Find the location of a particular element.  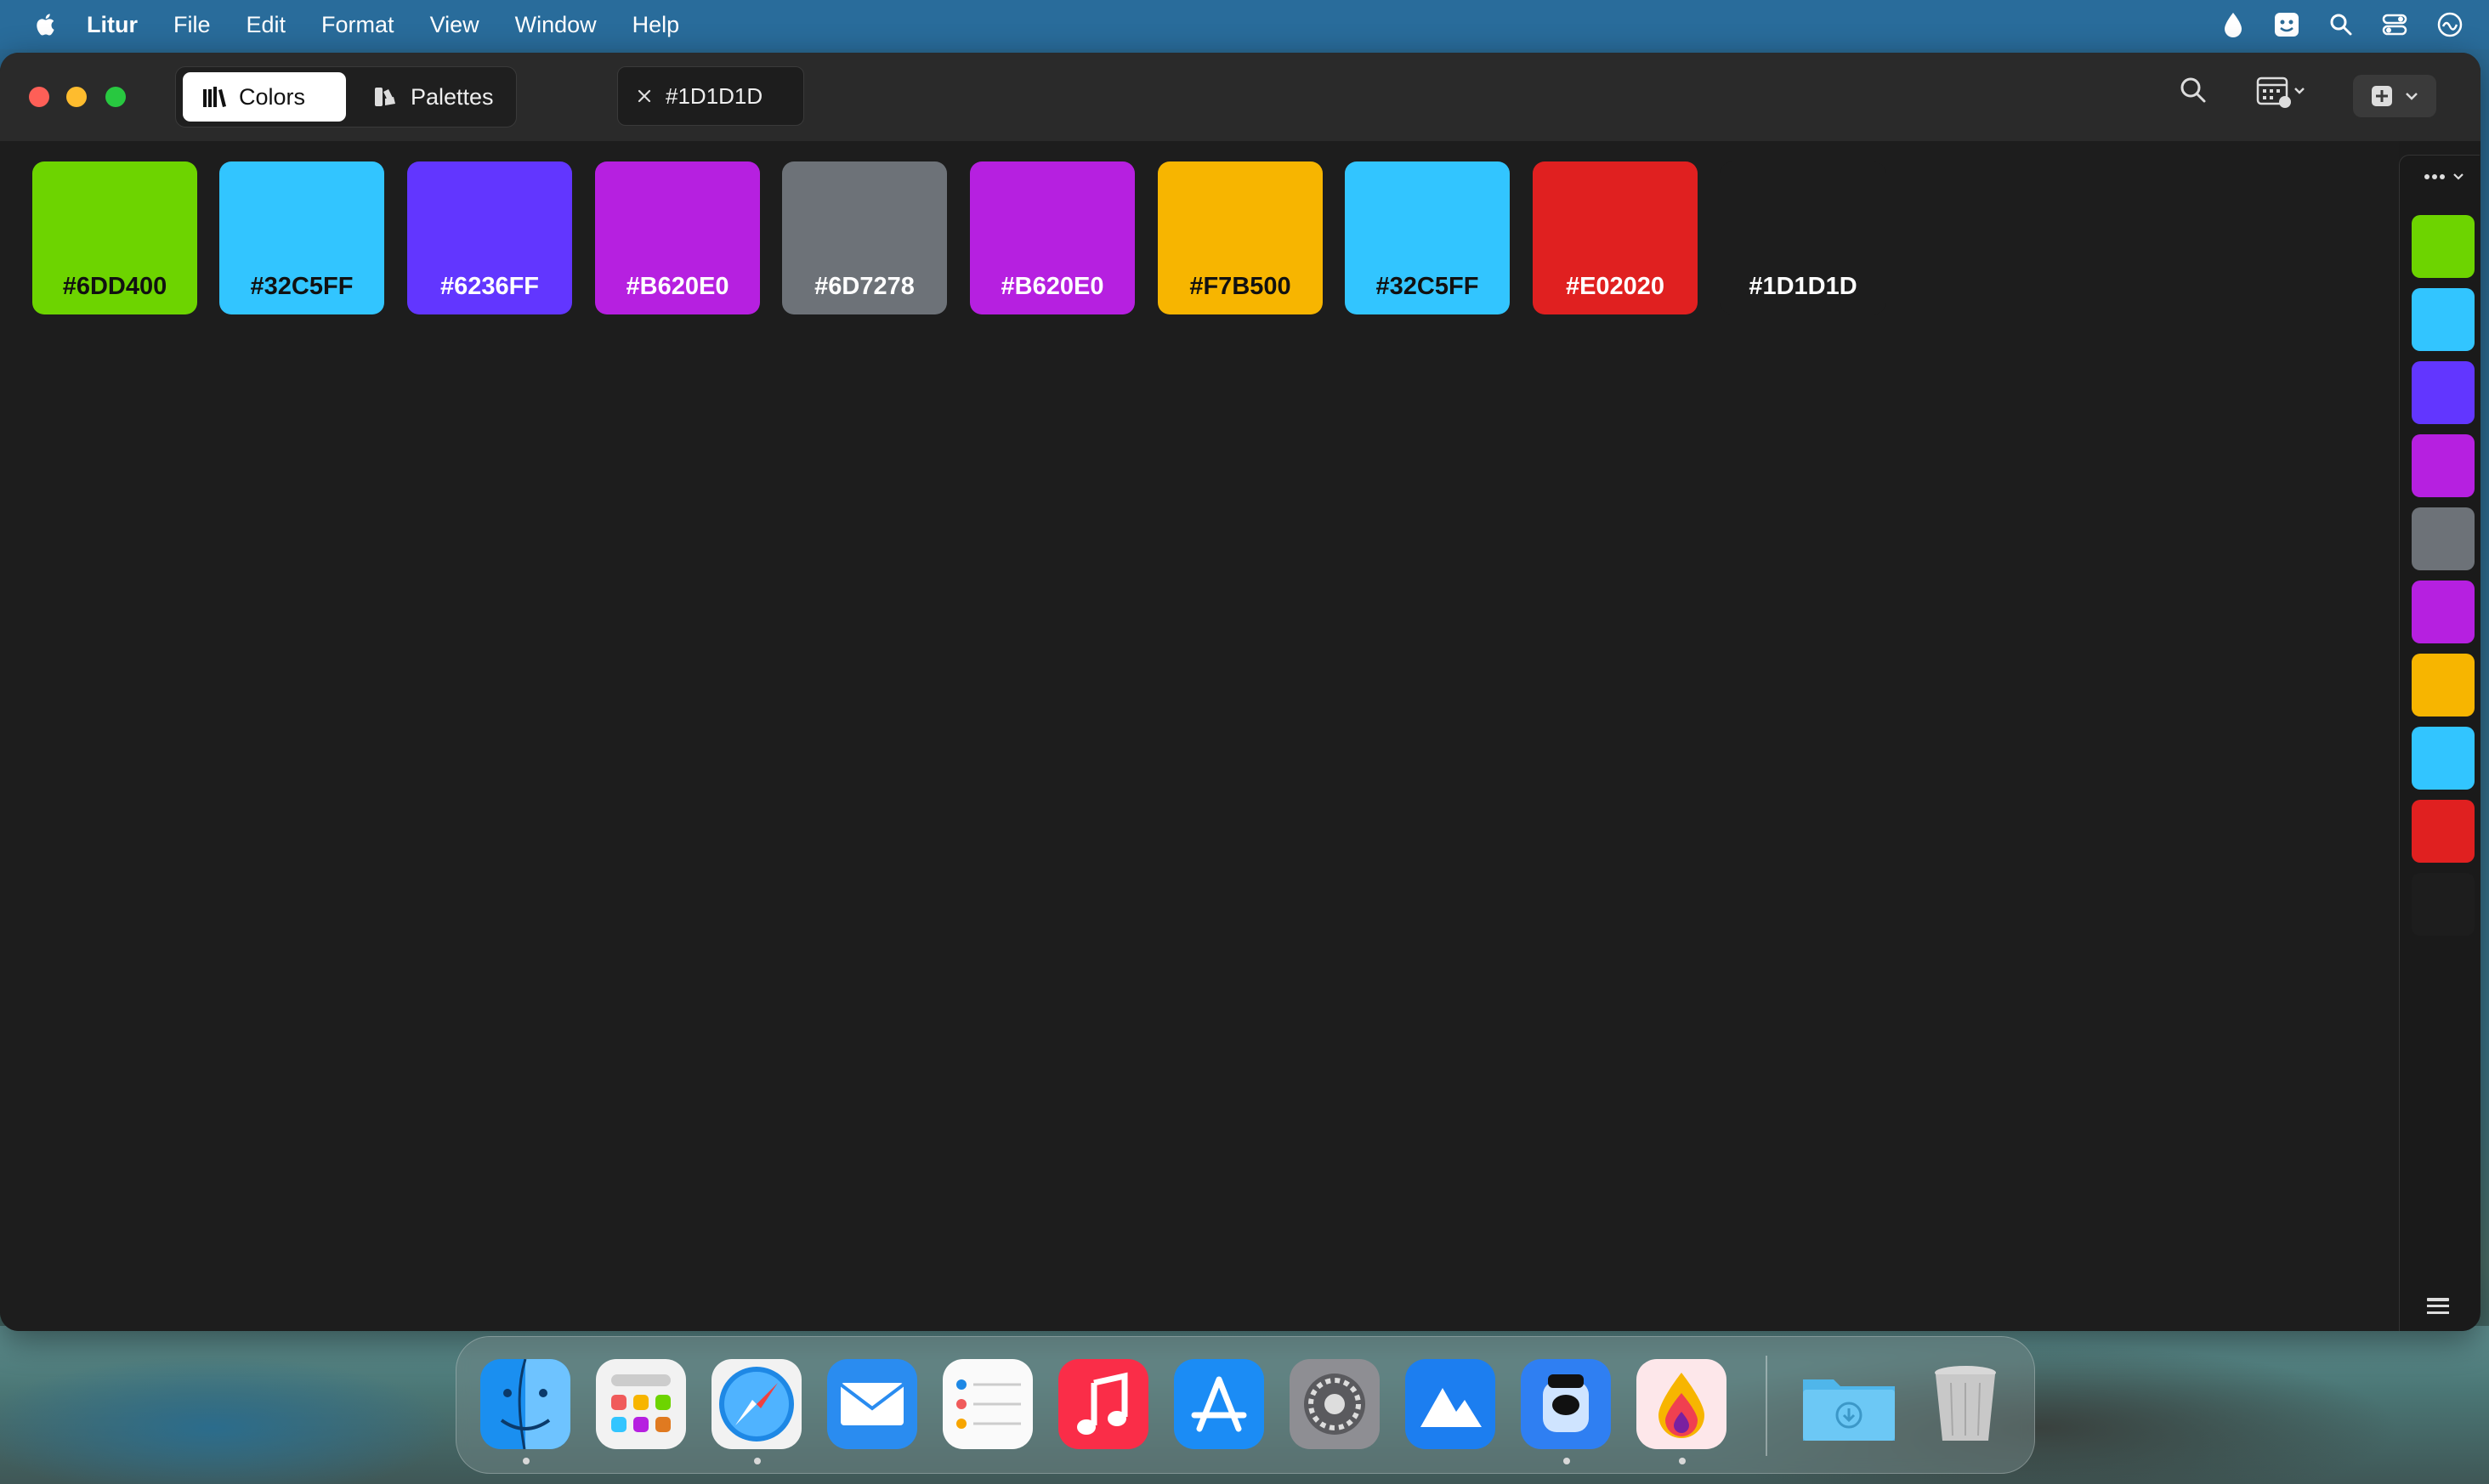

menu-view: View is located at coordinates (455, 25).